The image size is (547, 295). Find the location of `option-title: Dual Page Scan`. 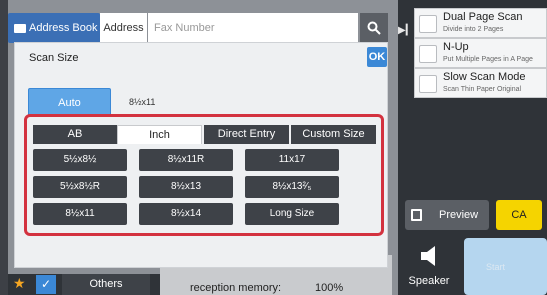

option-title: Dual Page Scan is located at coordinates (483, 17).